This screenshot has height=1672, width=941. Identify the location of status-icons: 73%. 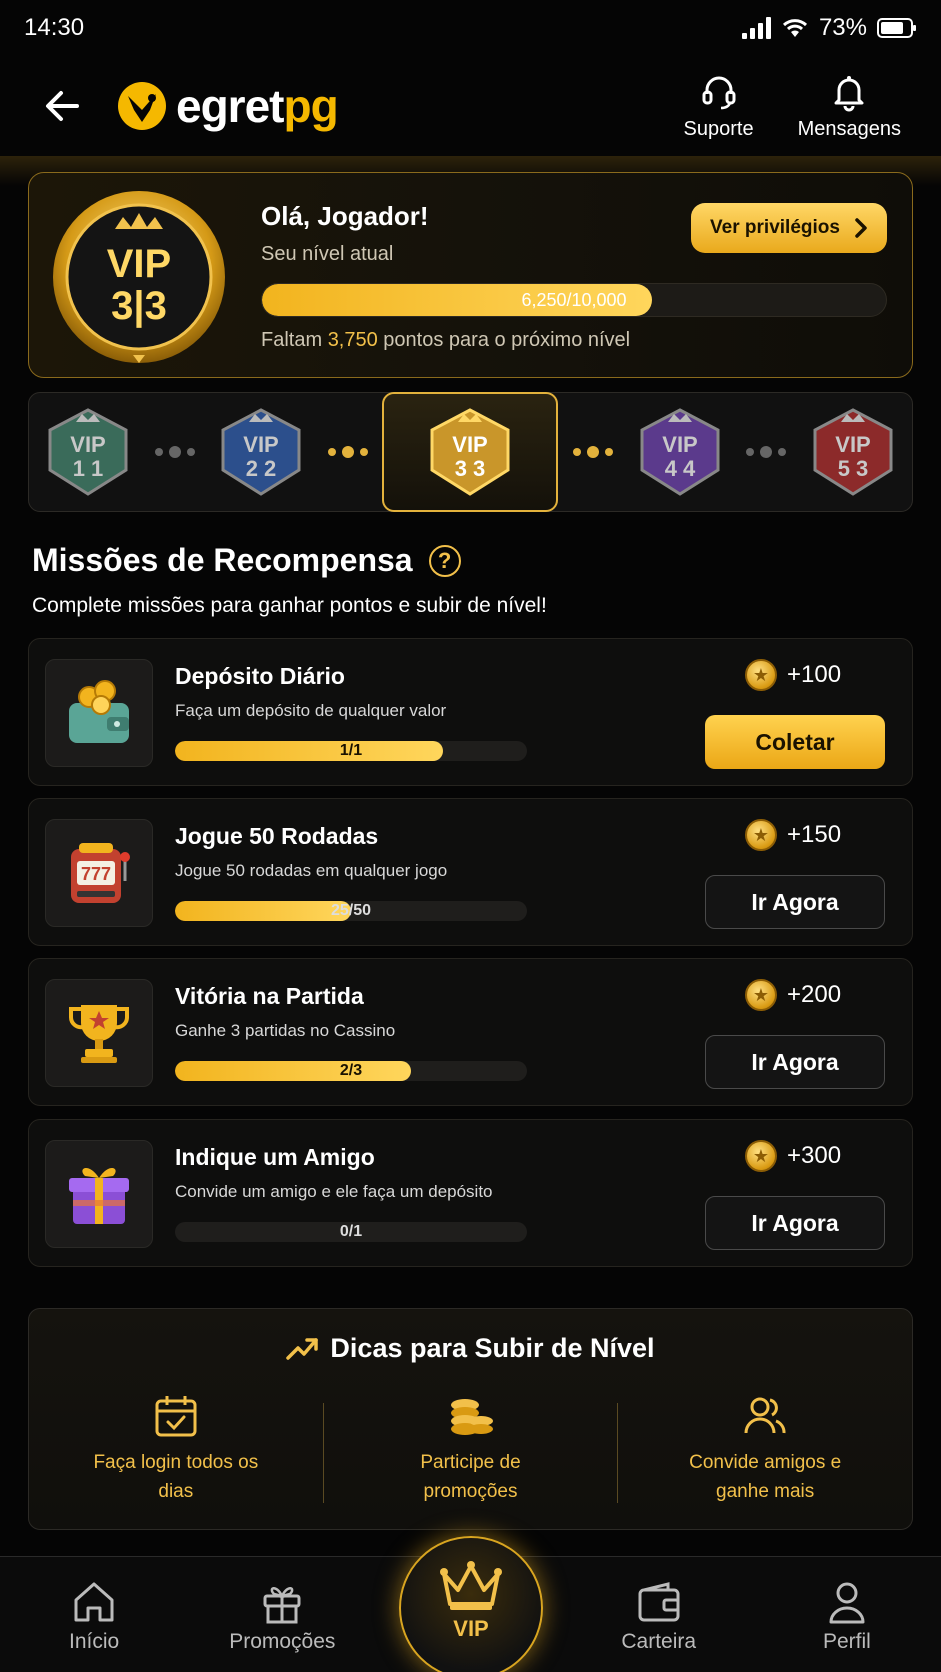
(829, 28).